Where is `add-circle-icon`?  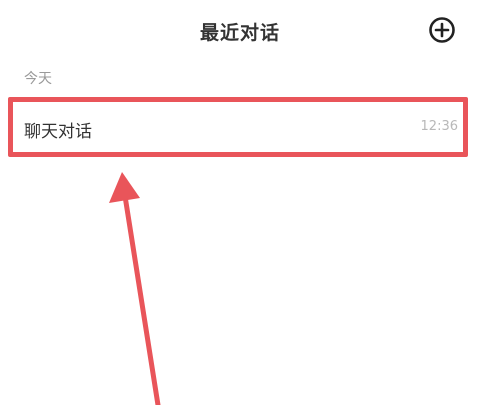 add-circle-icon is located at coordinates (442, 30).